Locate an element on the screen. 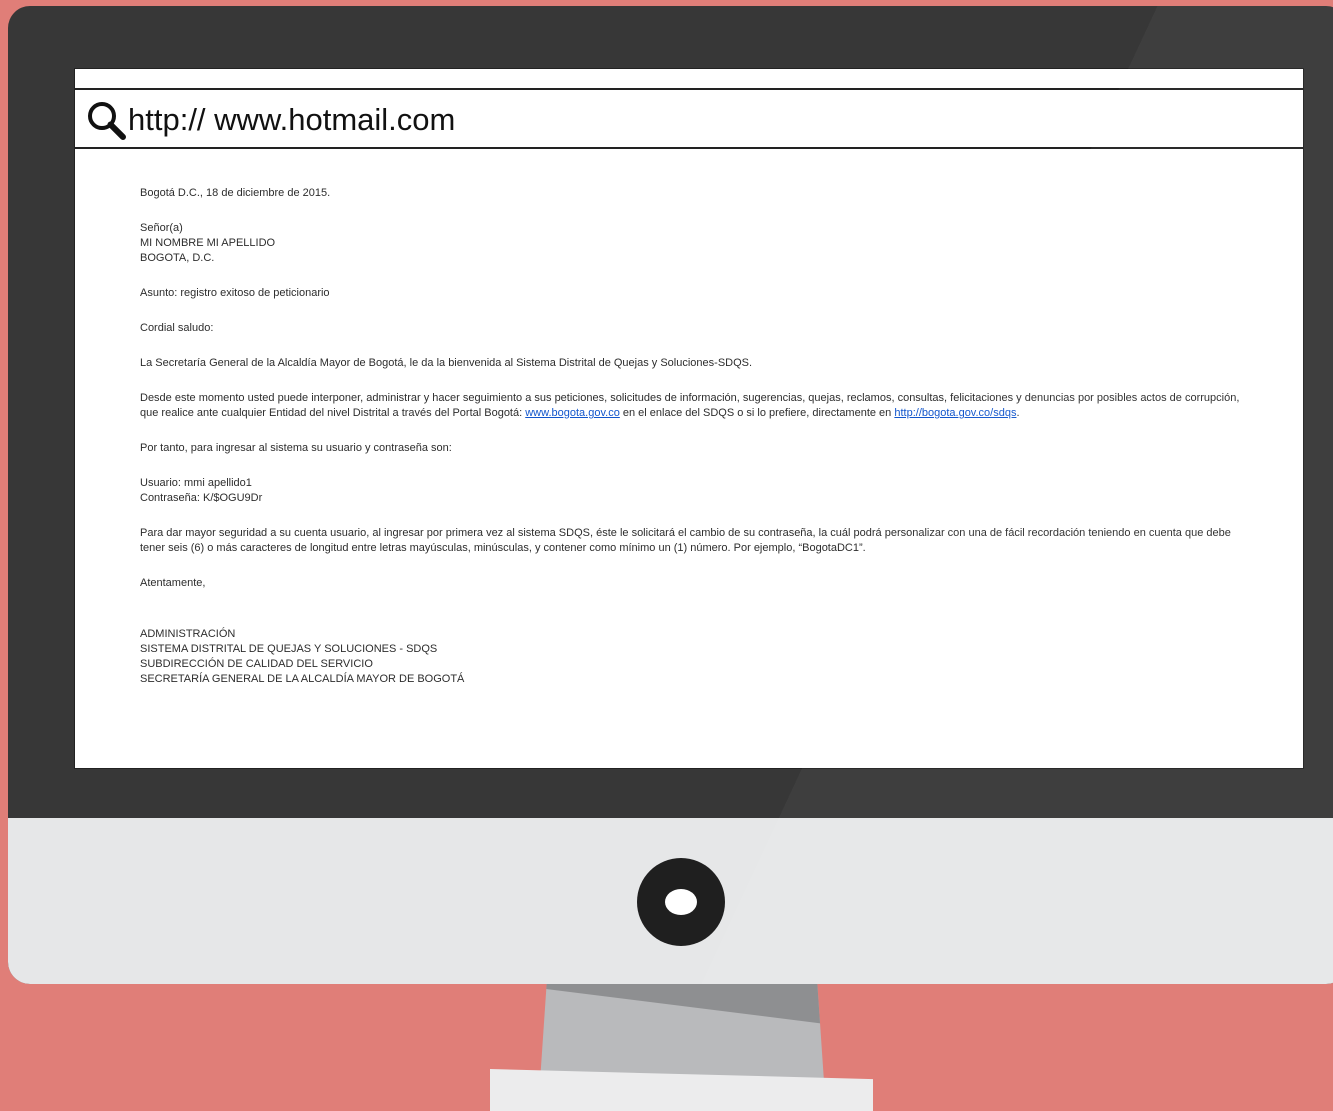 The width and height of the screenshot is (1333, 1111). url-text: http:// www.hotmail.com is located at coordinates (291, 120).